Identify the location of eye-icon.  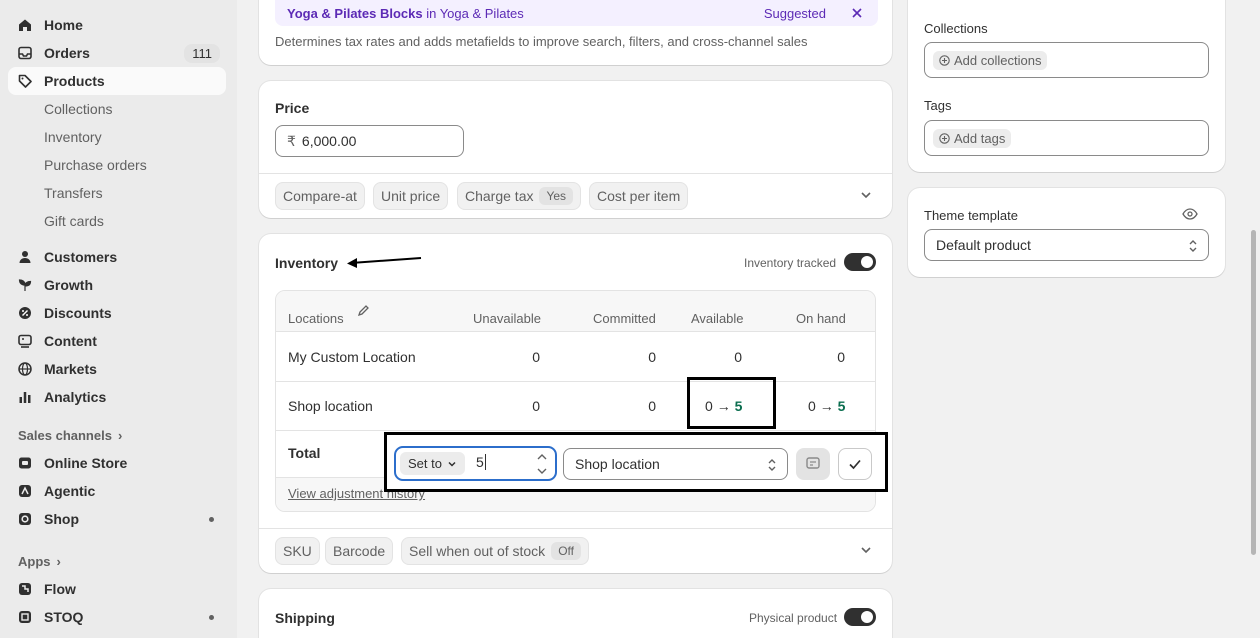
(1190, 214).